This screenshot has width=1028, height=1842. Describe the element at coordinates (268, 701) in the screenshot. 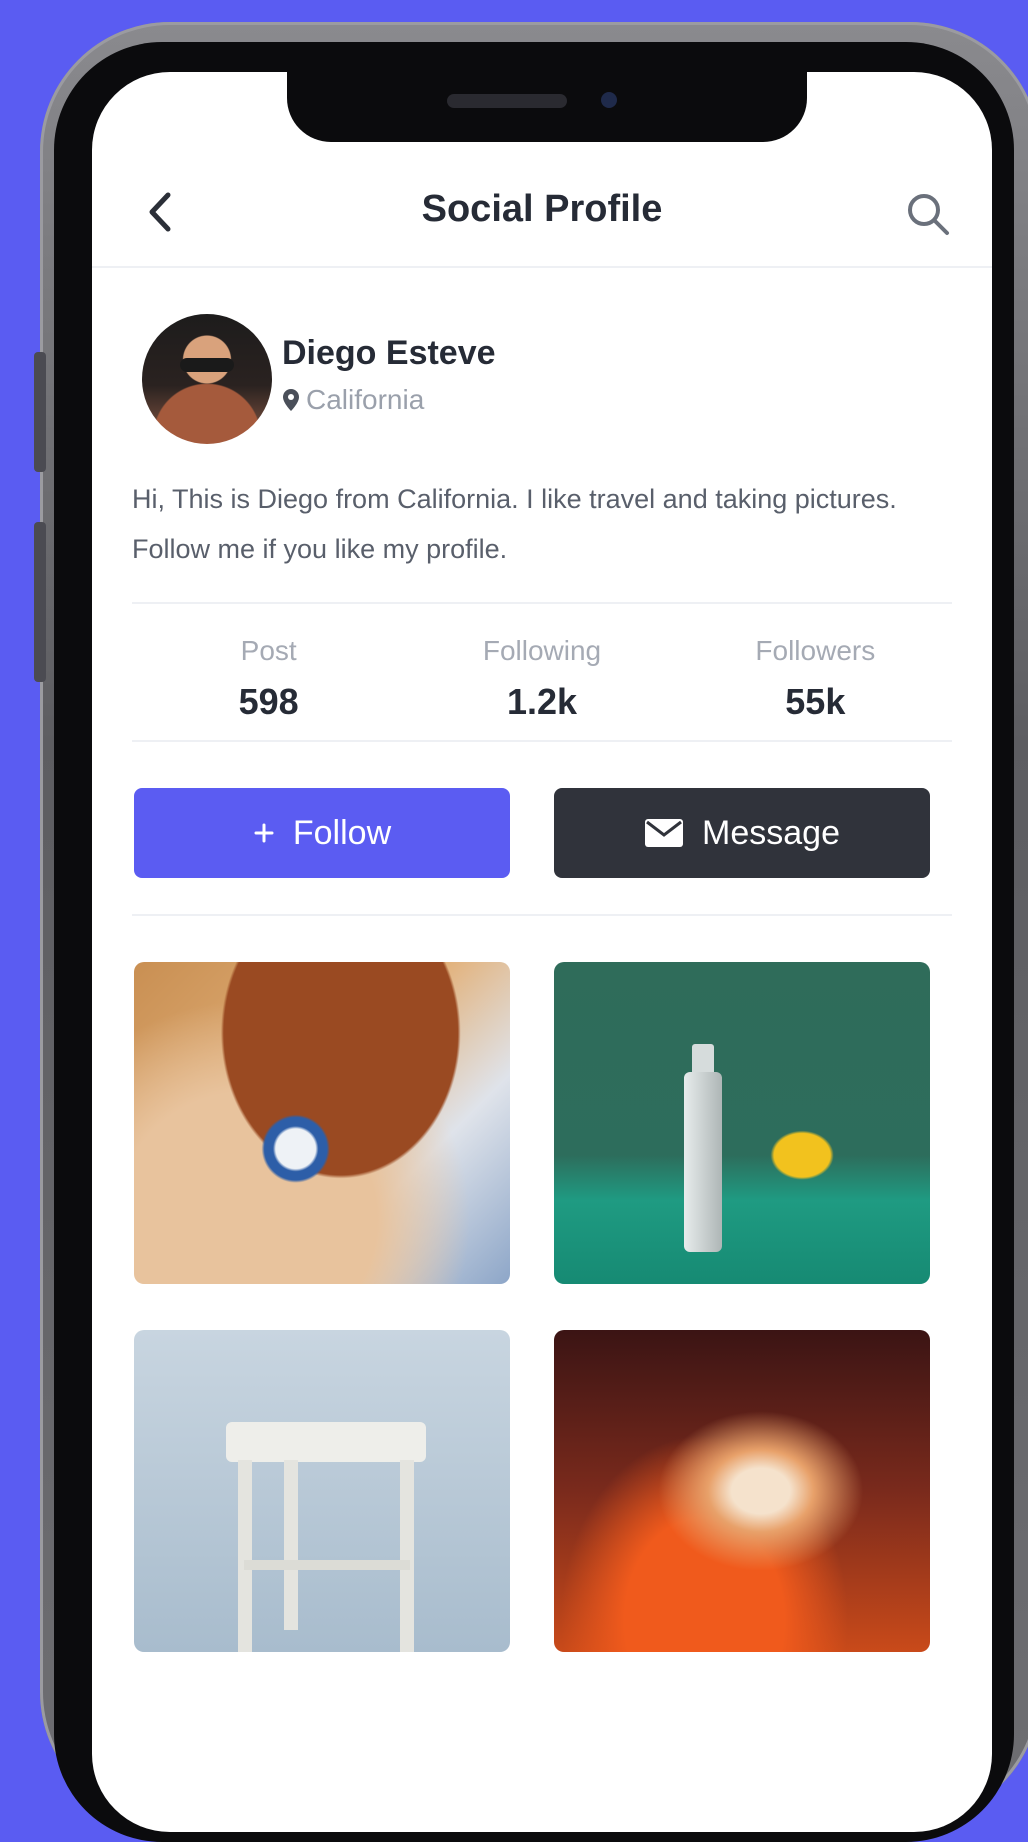

I see `stat-value: 598` at that location.